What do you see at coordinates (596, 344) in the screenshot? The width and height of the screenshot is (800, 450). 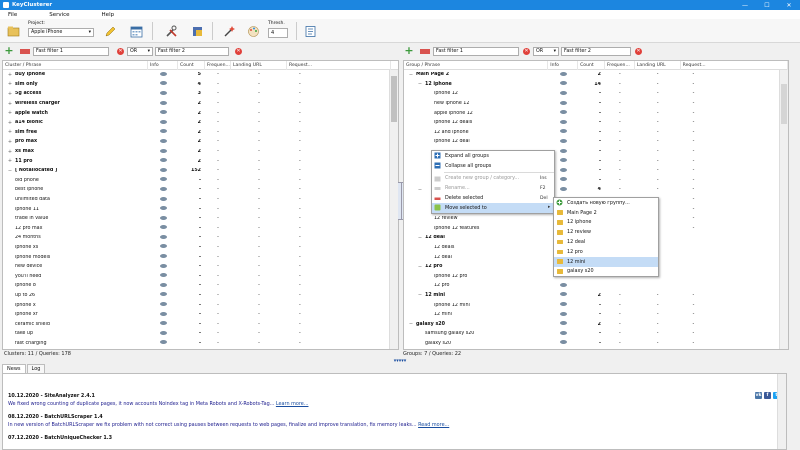 I see `table-row: galaxy s20 - - - -` at bounding box center [596, 344].